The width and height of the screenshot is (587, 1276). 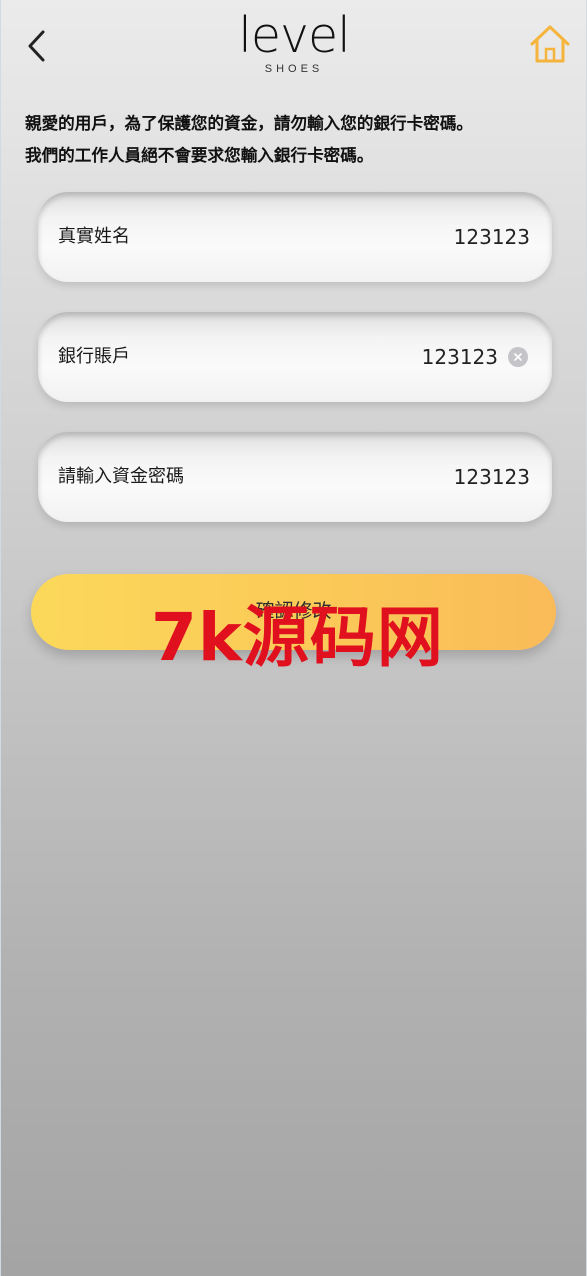 What do you see at coordinates (249, 123) in the screenshot?
I see `security-notice-line-1: 親愛的用戶，為了保護您的資金，請勿輸入您的銀行卡密碼。` at bounding box center [249, 123].